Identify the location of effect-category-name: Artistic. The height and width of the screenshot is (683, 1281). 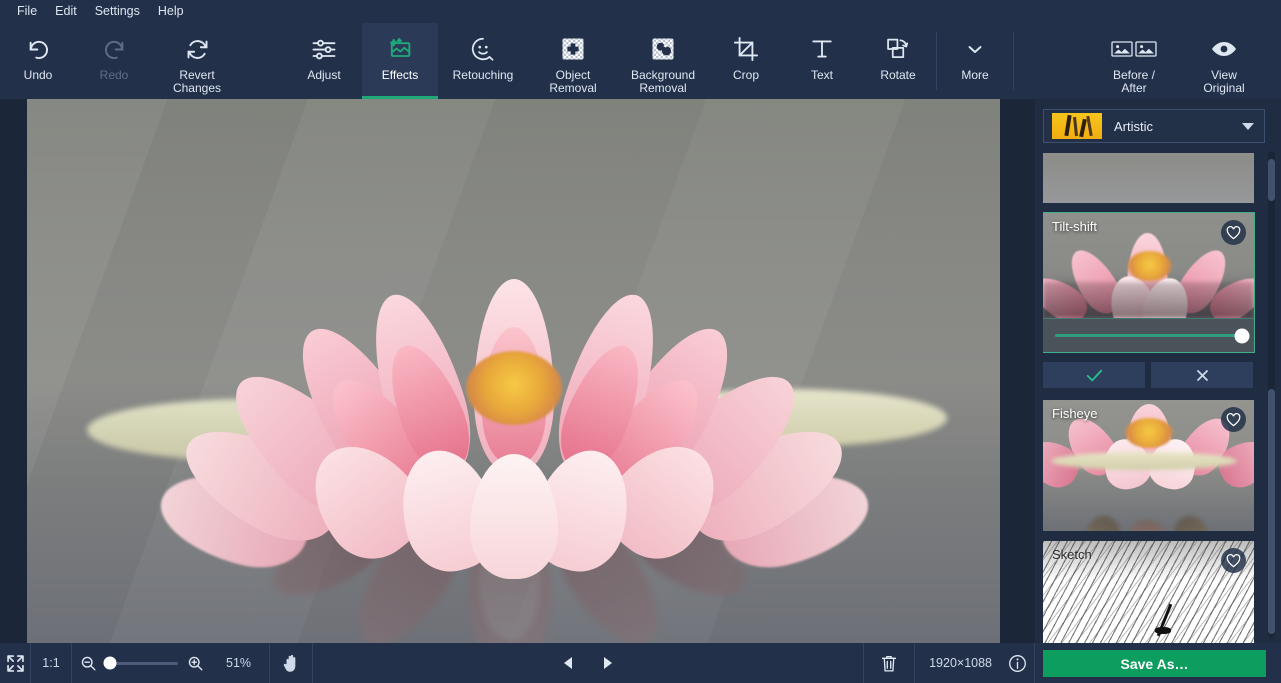
(1133, 126).